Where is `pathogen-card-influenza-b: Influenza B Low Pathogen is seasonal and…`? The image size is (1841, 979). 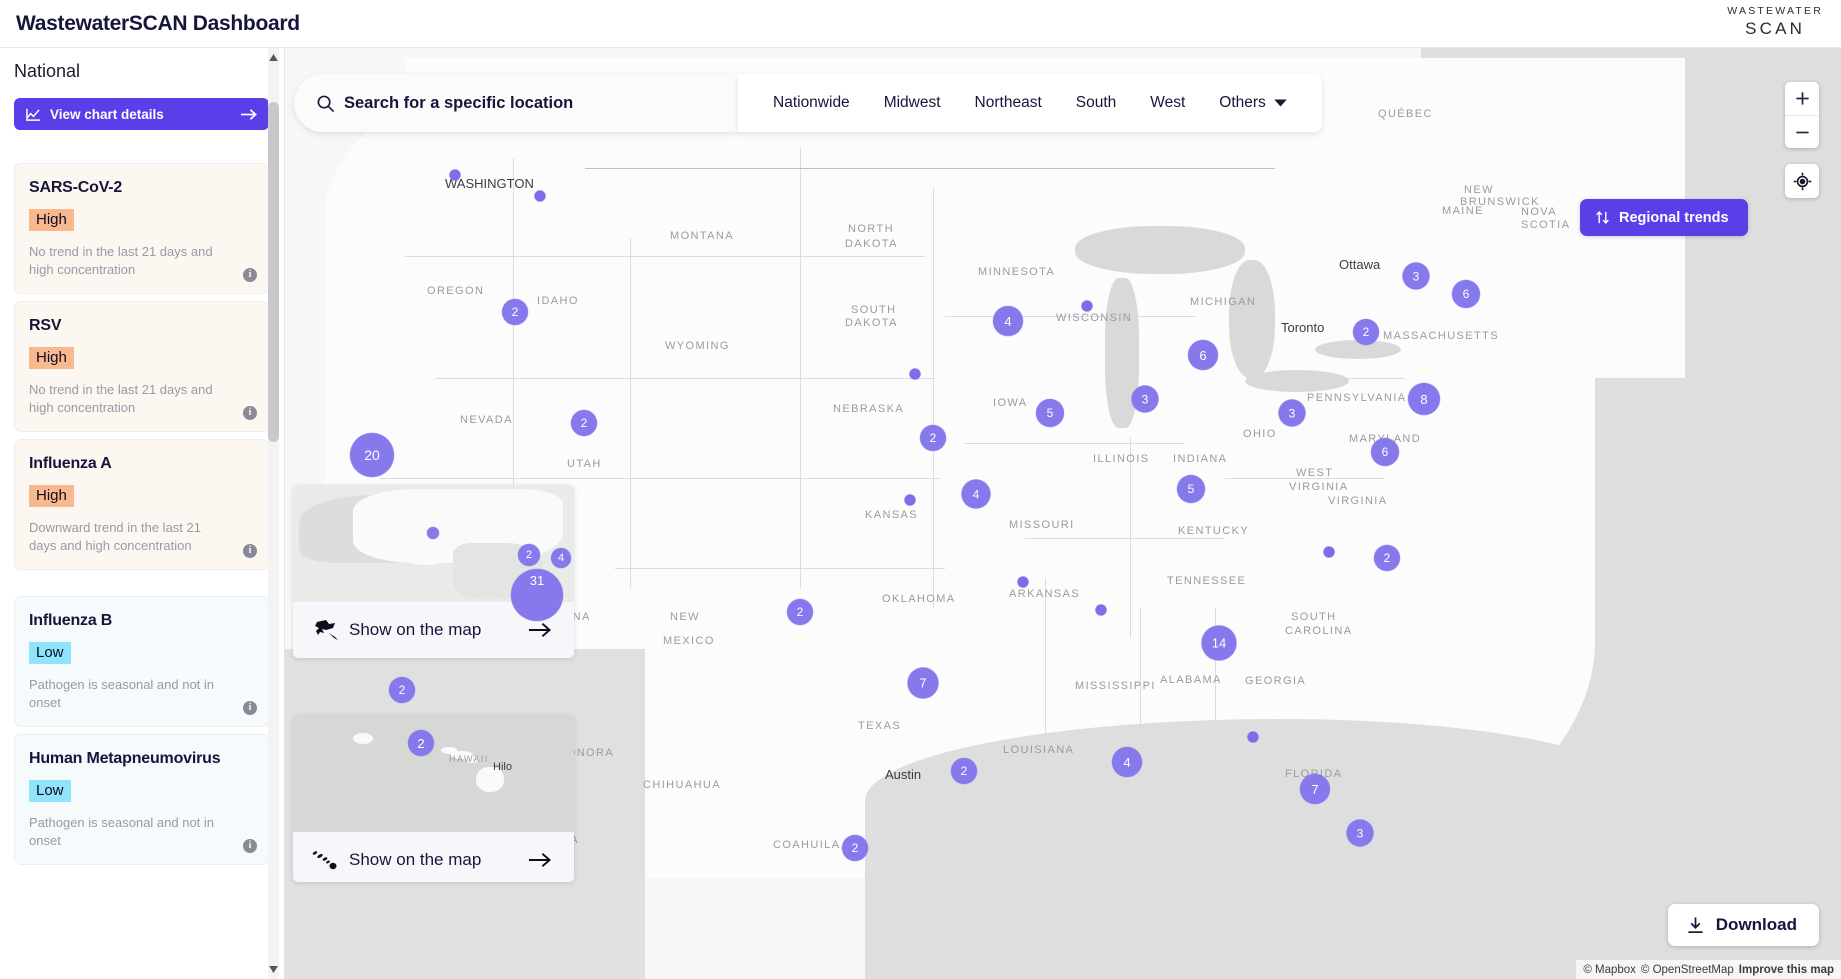 pathogen-card-influenza-b: Influenza B Low Pathogen is seasonal and… is located at coordinates (141, 661).